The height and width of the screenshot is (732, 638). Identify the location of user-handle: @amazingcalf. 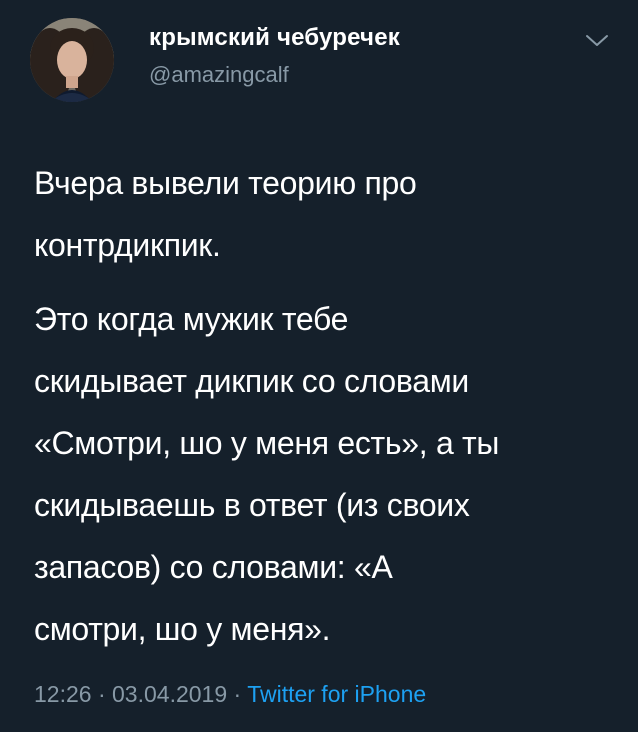
(219, 75).